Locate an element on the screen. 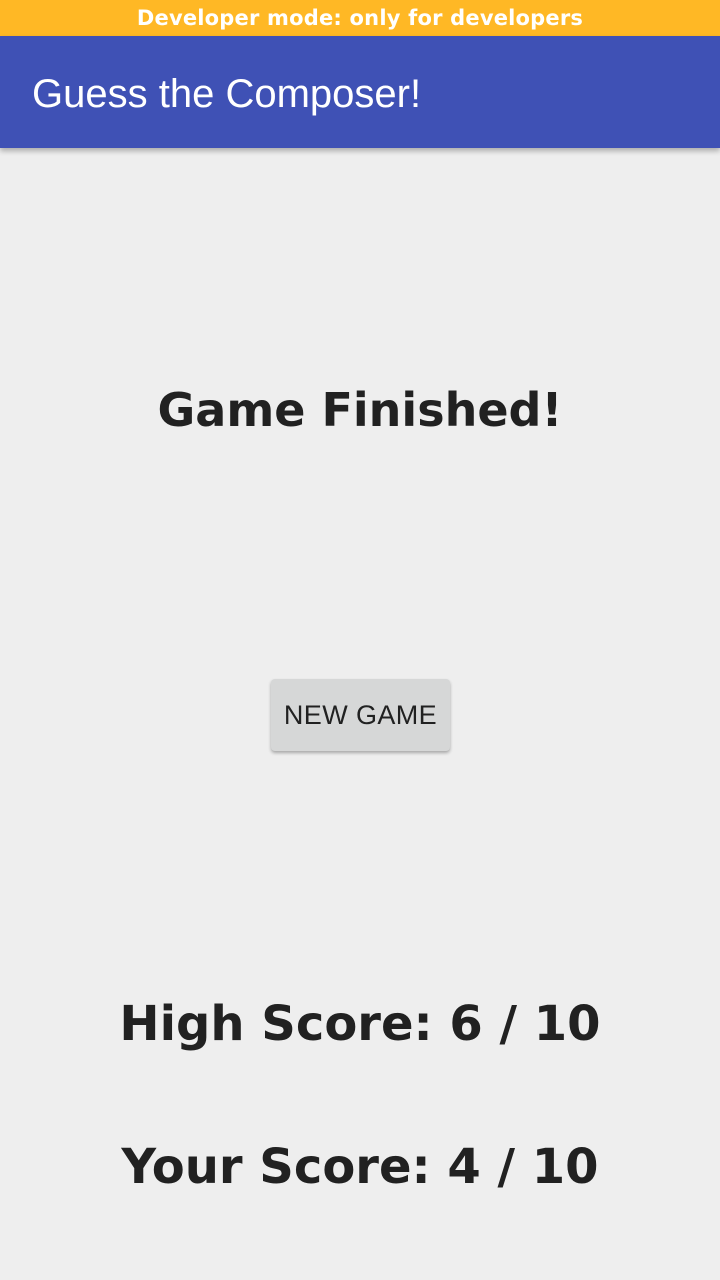 The image size is (720, 1280). new-game-button: NEW GAME is located at coordinates (360, 715).